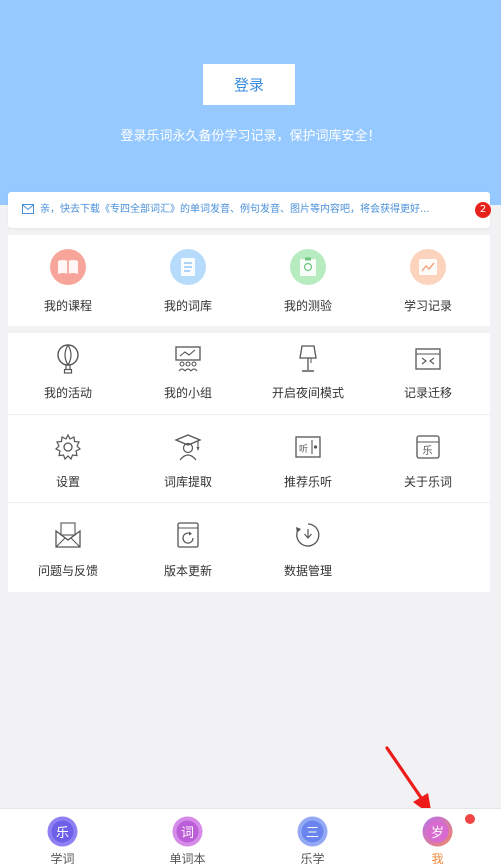  What do you see at coordinates (187, 393) in the screenshot?
I see `menu-label: 我的小组` at bounding box center [187, 393].